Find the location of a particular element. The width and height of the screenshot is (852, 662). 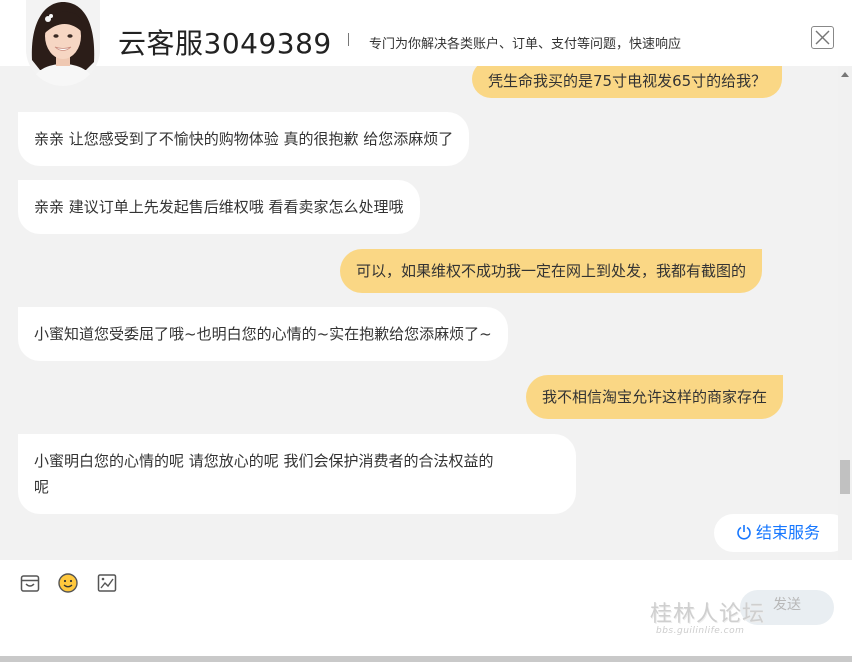

emoji-icon is located at coordinates (68, 583).